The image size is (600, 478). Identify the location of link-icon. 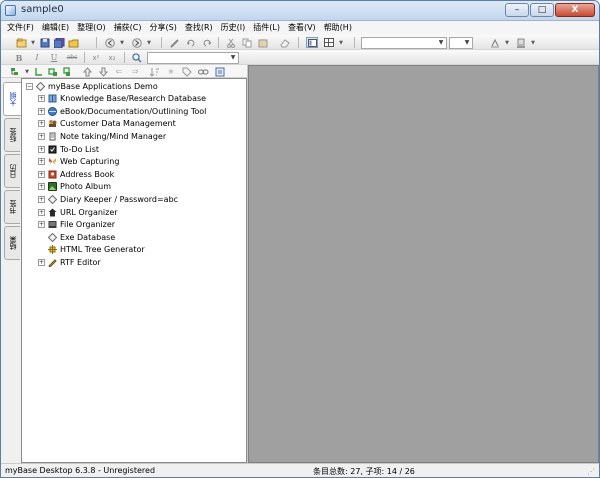
(203, 71).